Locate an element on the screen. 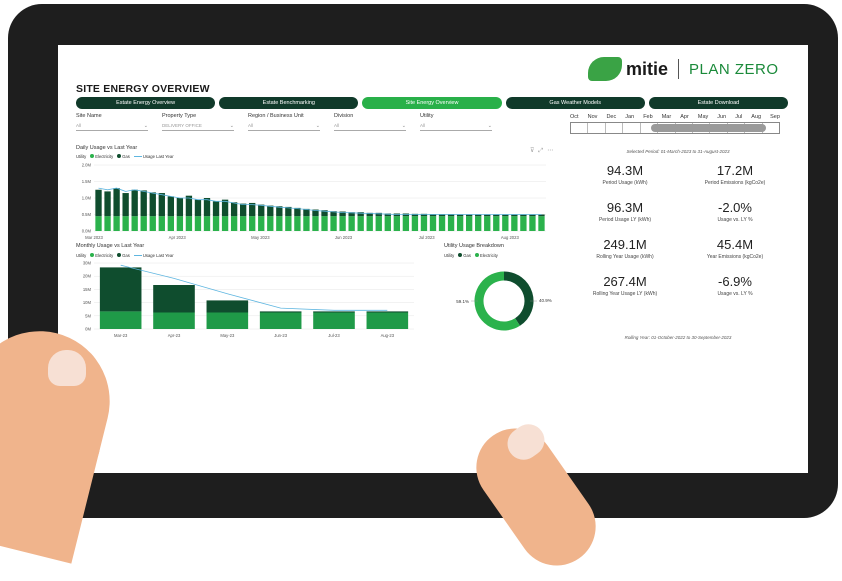 The image size is (842, 581). x-tick-label: Jul-23 is located at coordinates (334, 335).